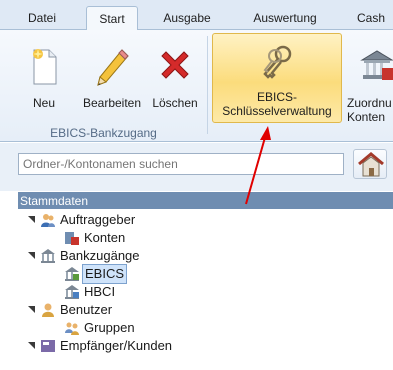 This screenshot has width=393, height=370. What do you see at coordinates (100, 255) in the screenshot?
I see `tree-node-label: Bankzugänge` at bounding box center [100, 255].